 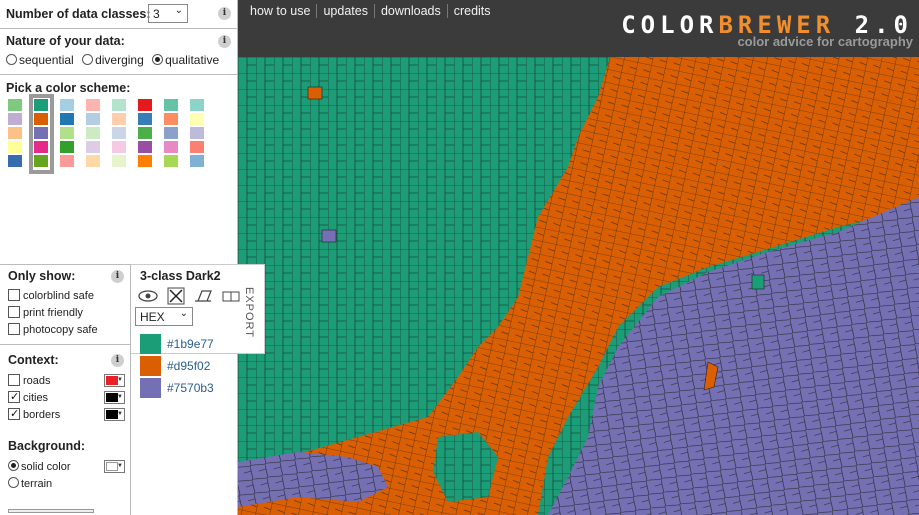 I want to click on background-solid: solid color, so click(x=39, y=466).